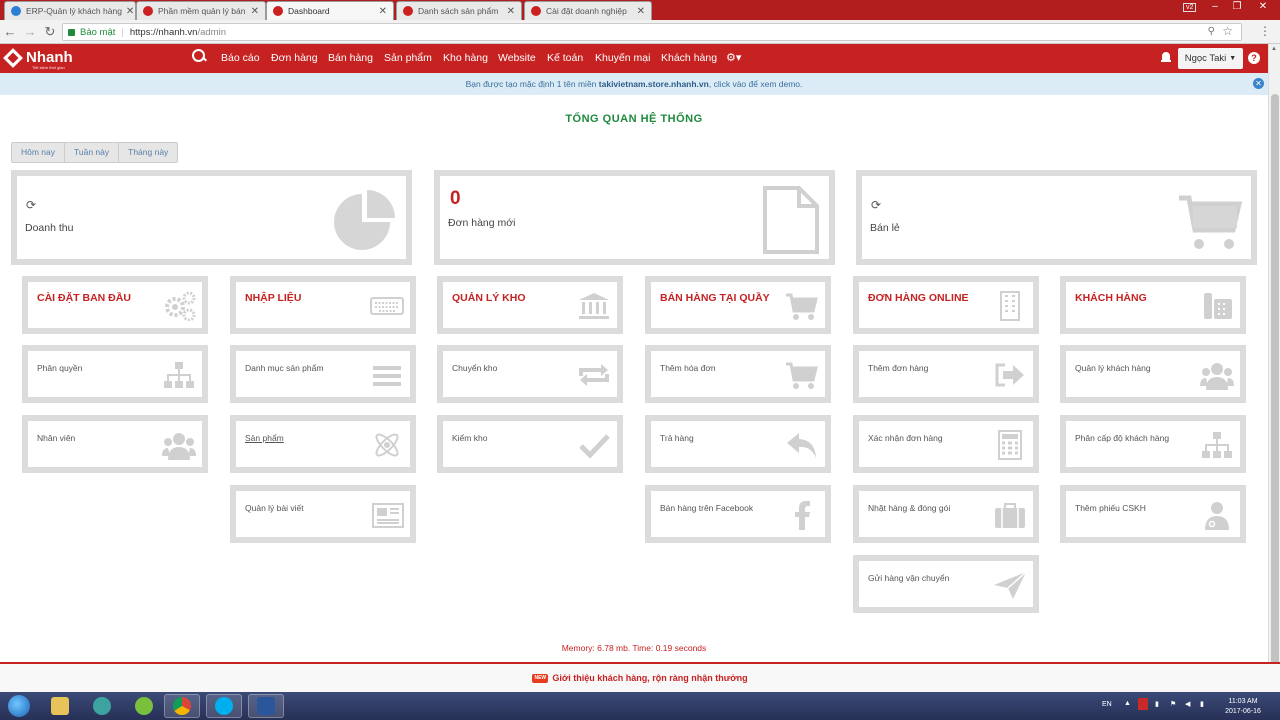  What do you see at coordinates (791, 220) in the screenshot?
I see `document-icon` at bounding box center [791, 220].